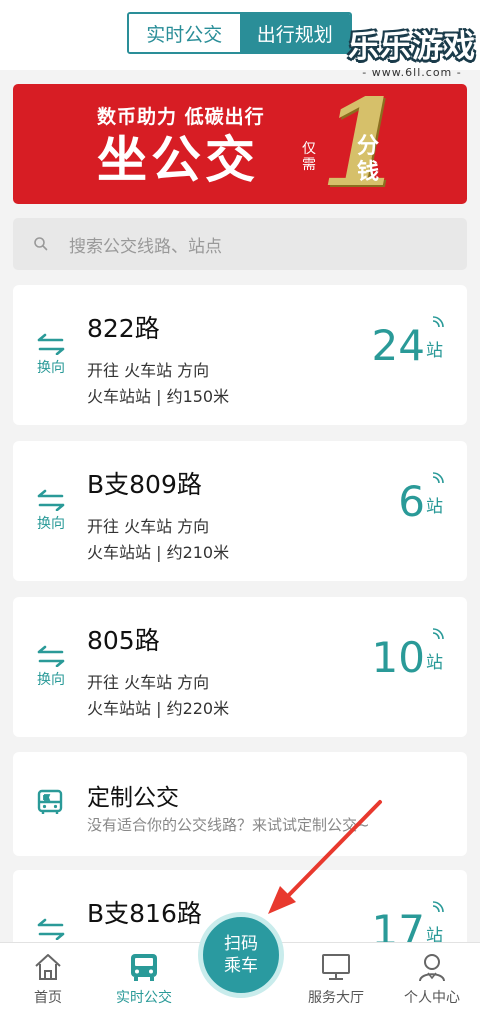 The width and height of the screenshot is (480, 1015). What do you see at coordinates (133, 798) in the screenshot?
I see `custom-bus-title: 定制公交` at bounding box center [133, 798].